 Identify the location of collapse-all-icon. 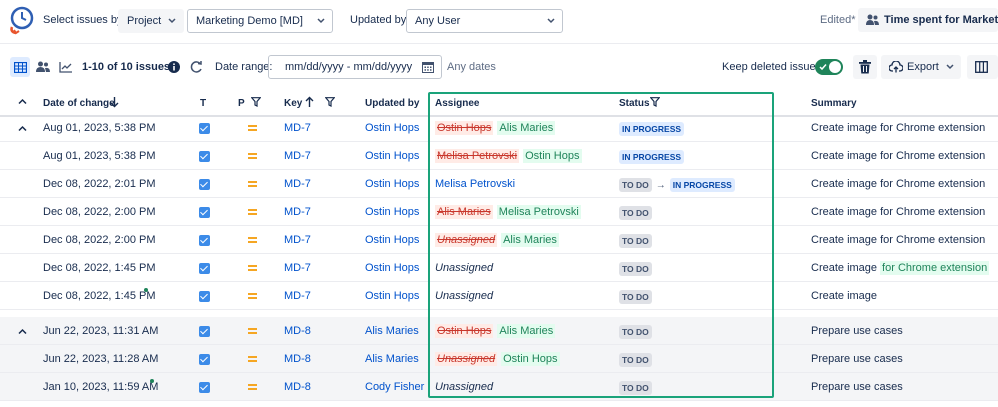
(22, 101).